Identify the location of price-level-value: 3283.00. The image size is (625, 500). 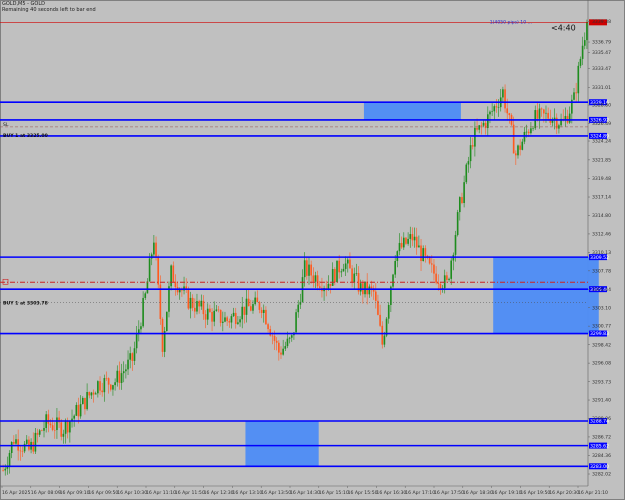
(599, 467).